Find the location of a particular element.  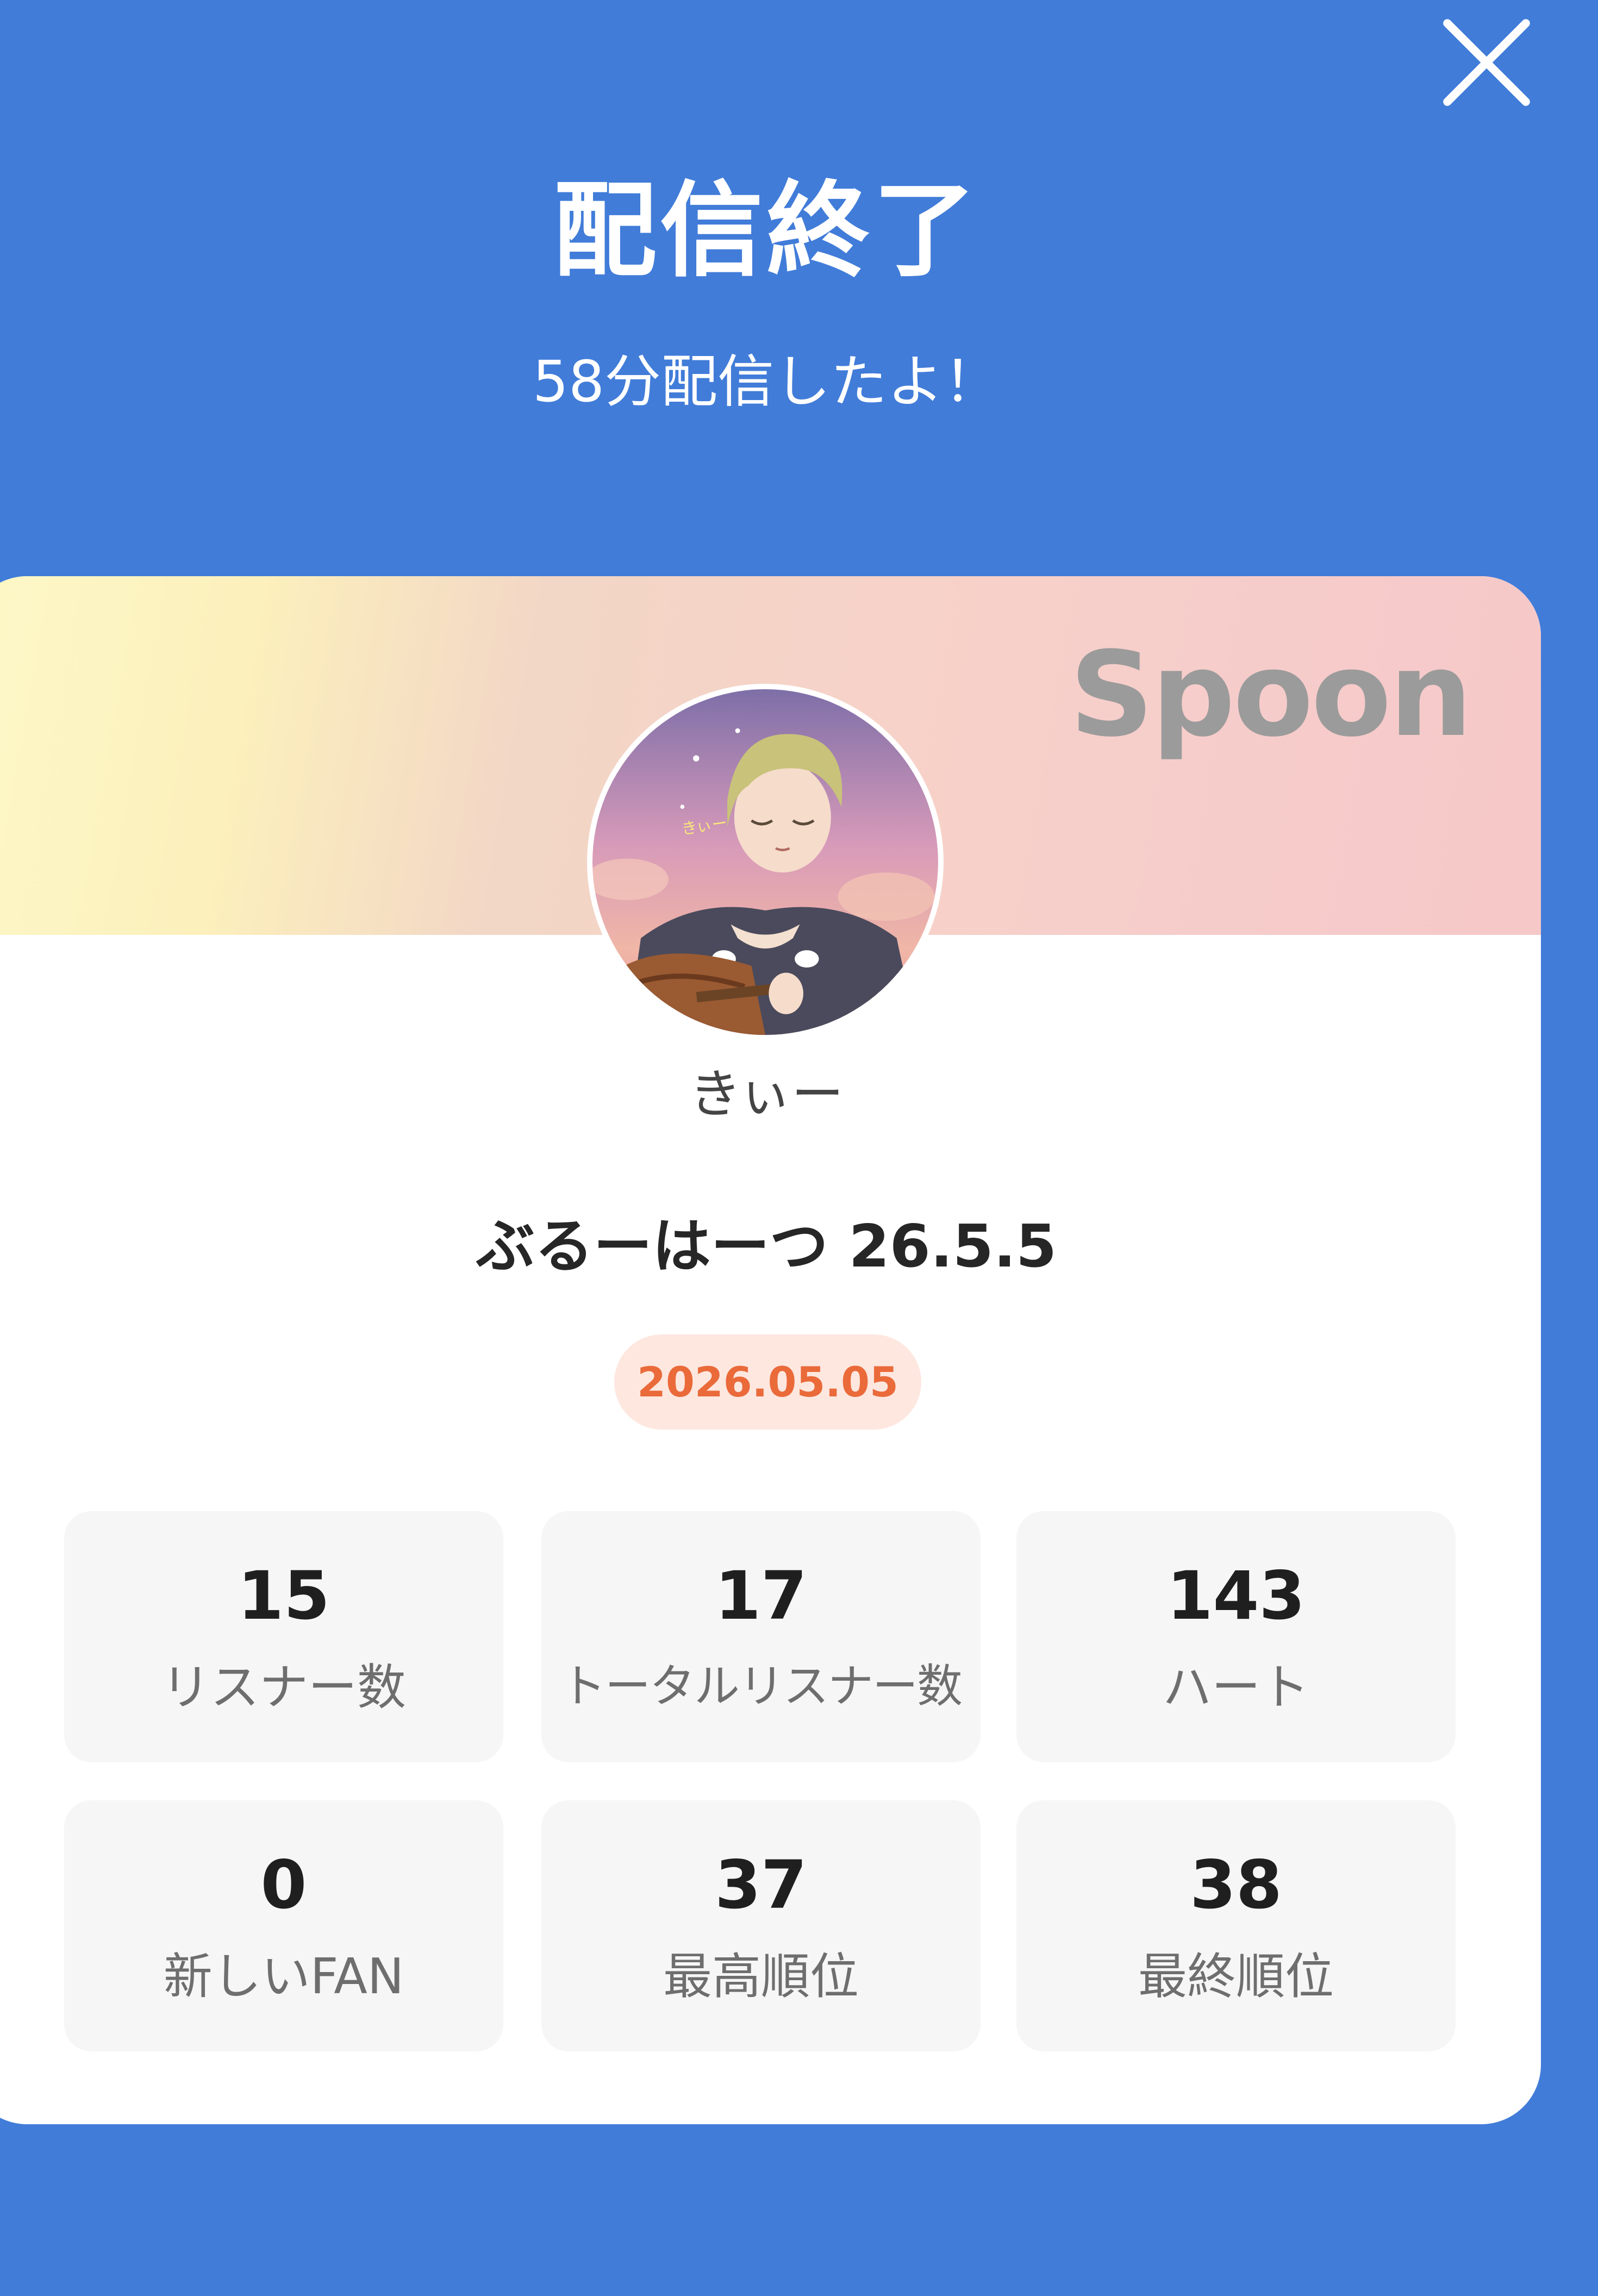

stat-label: 新しいFAN is located at coordinates (283, 1976).